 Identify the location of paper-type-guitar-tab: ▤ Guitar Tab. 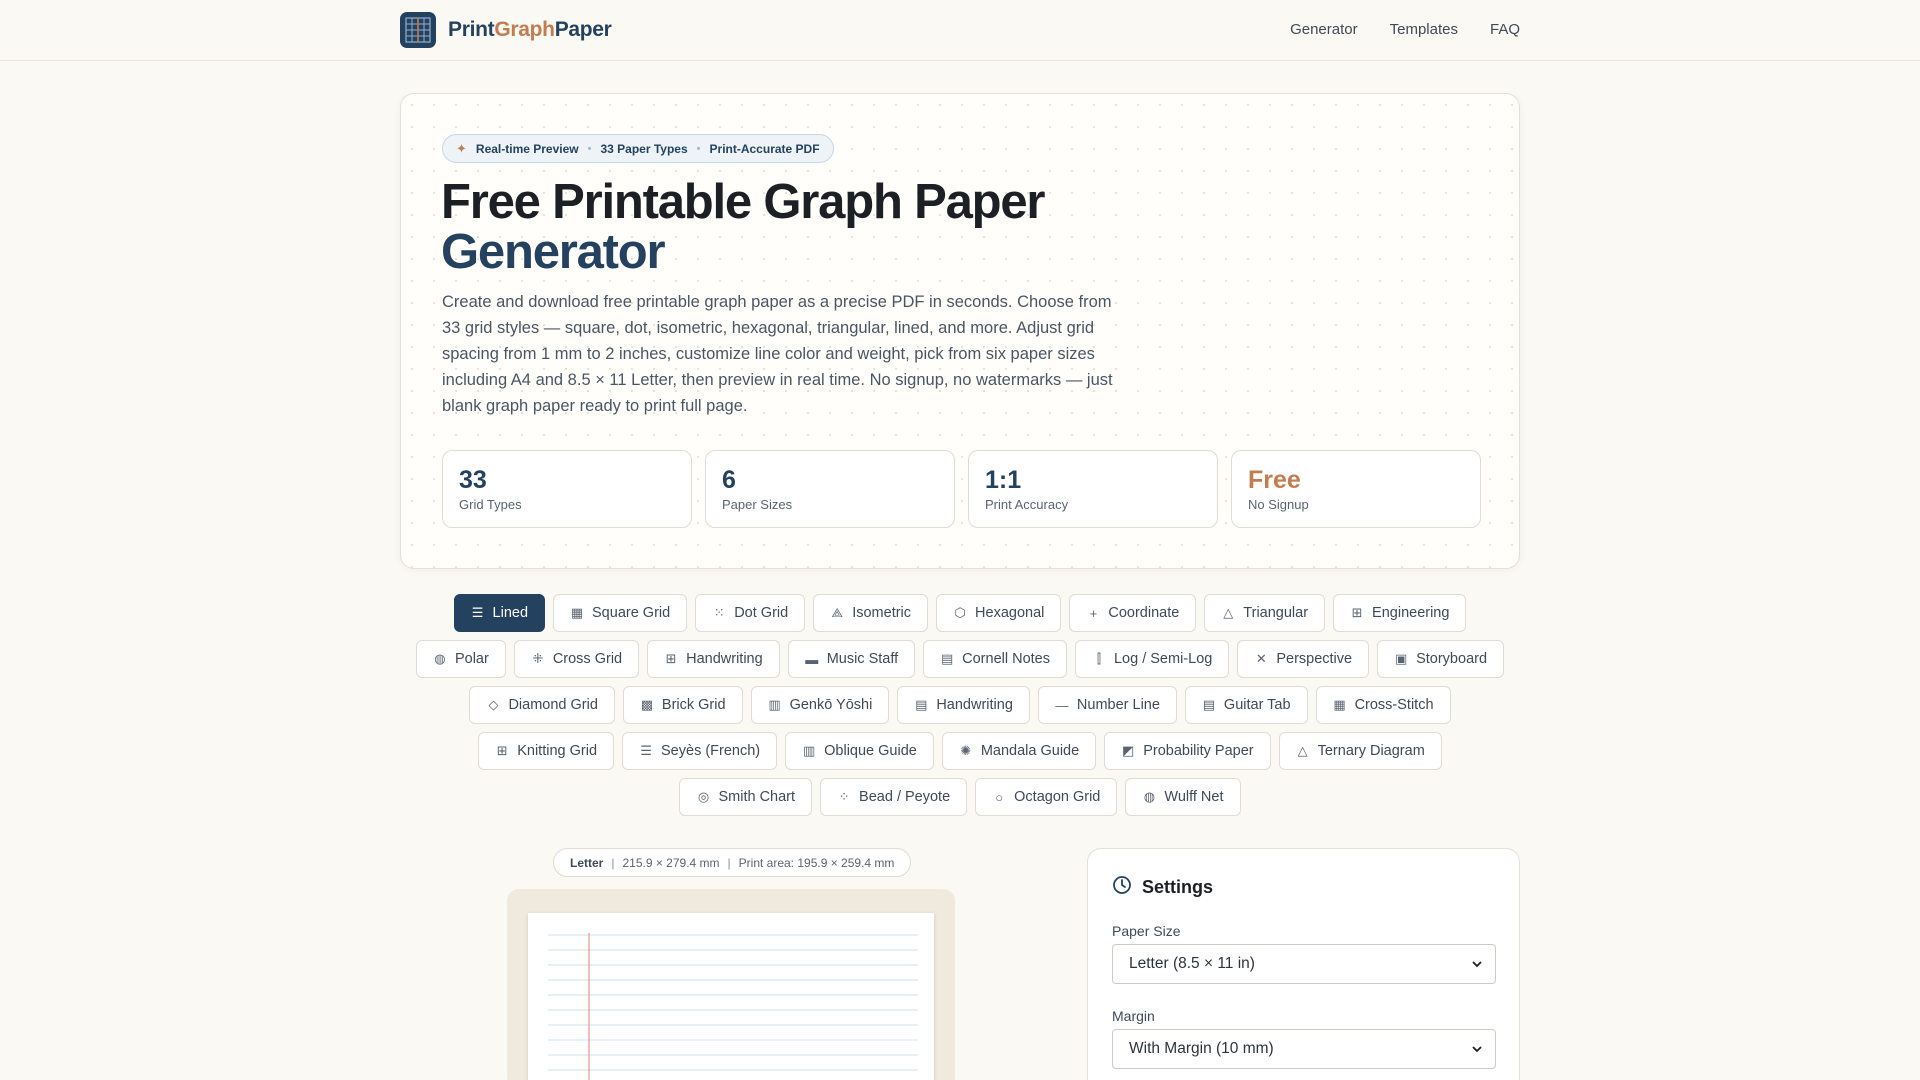
(1246, 705).